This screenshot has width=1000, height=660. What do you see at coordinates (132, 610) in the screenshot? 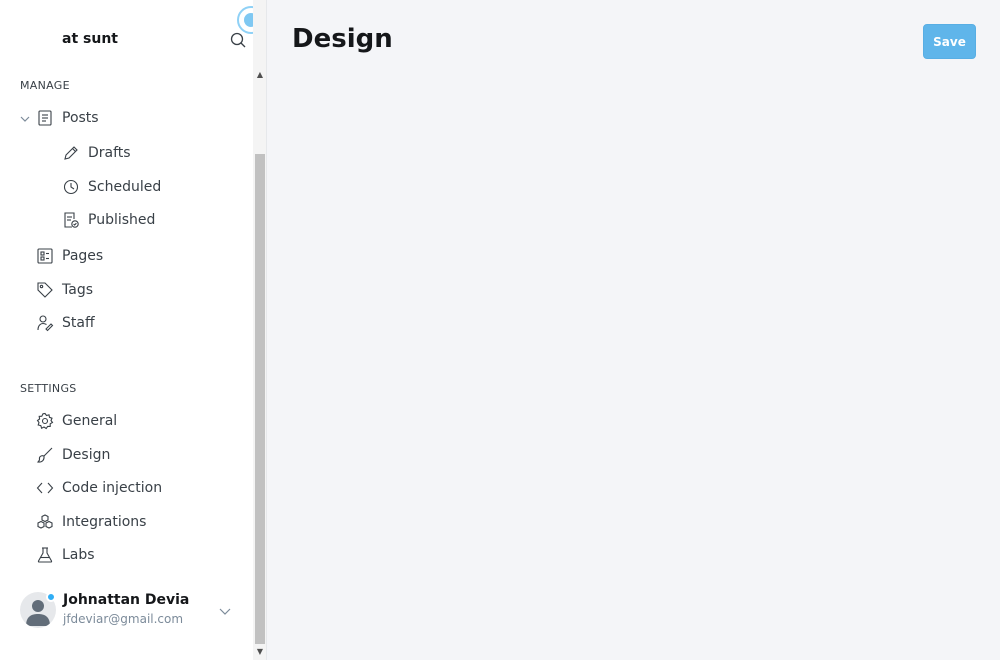
I see `user-menu: Johnattan Devia jfdeviar@gmail.com` at bounding box center [132, 610].